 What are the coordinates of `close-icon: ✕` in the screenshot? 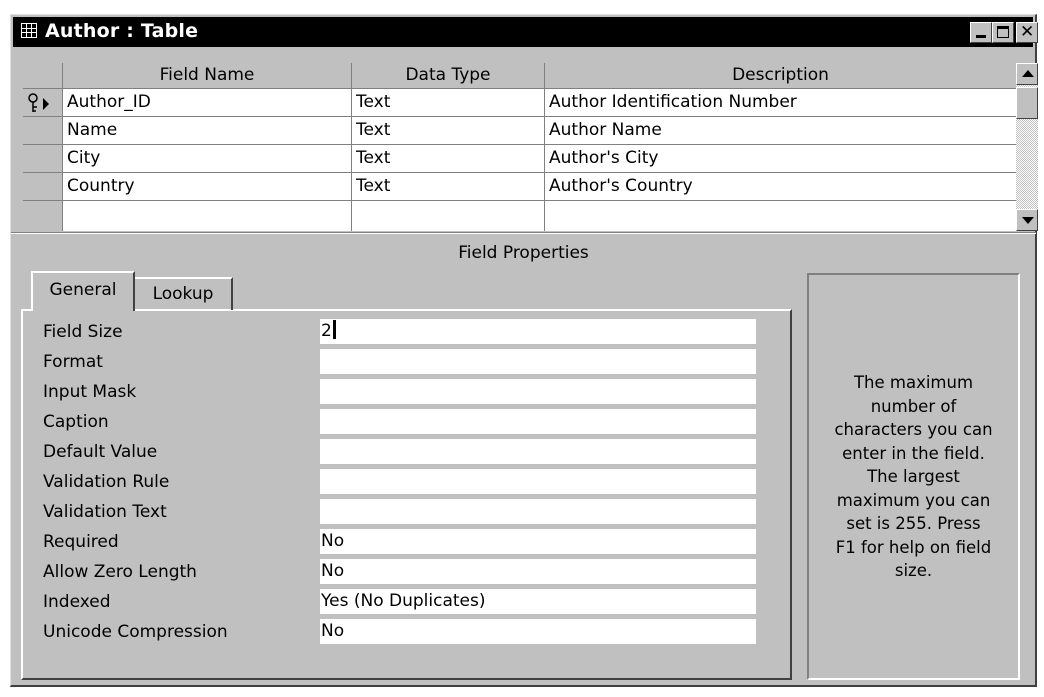 It's located at (1027, 32).